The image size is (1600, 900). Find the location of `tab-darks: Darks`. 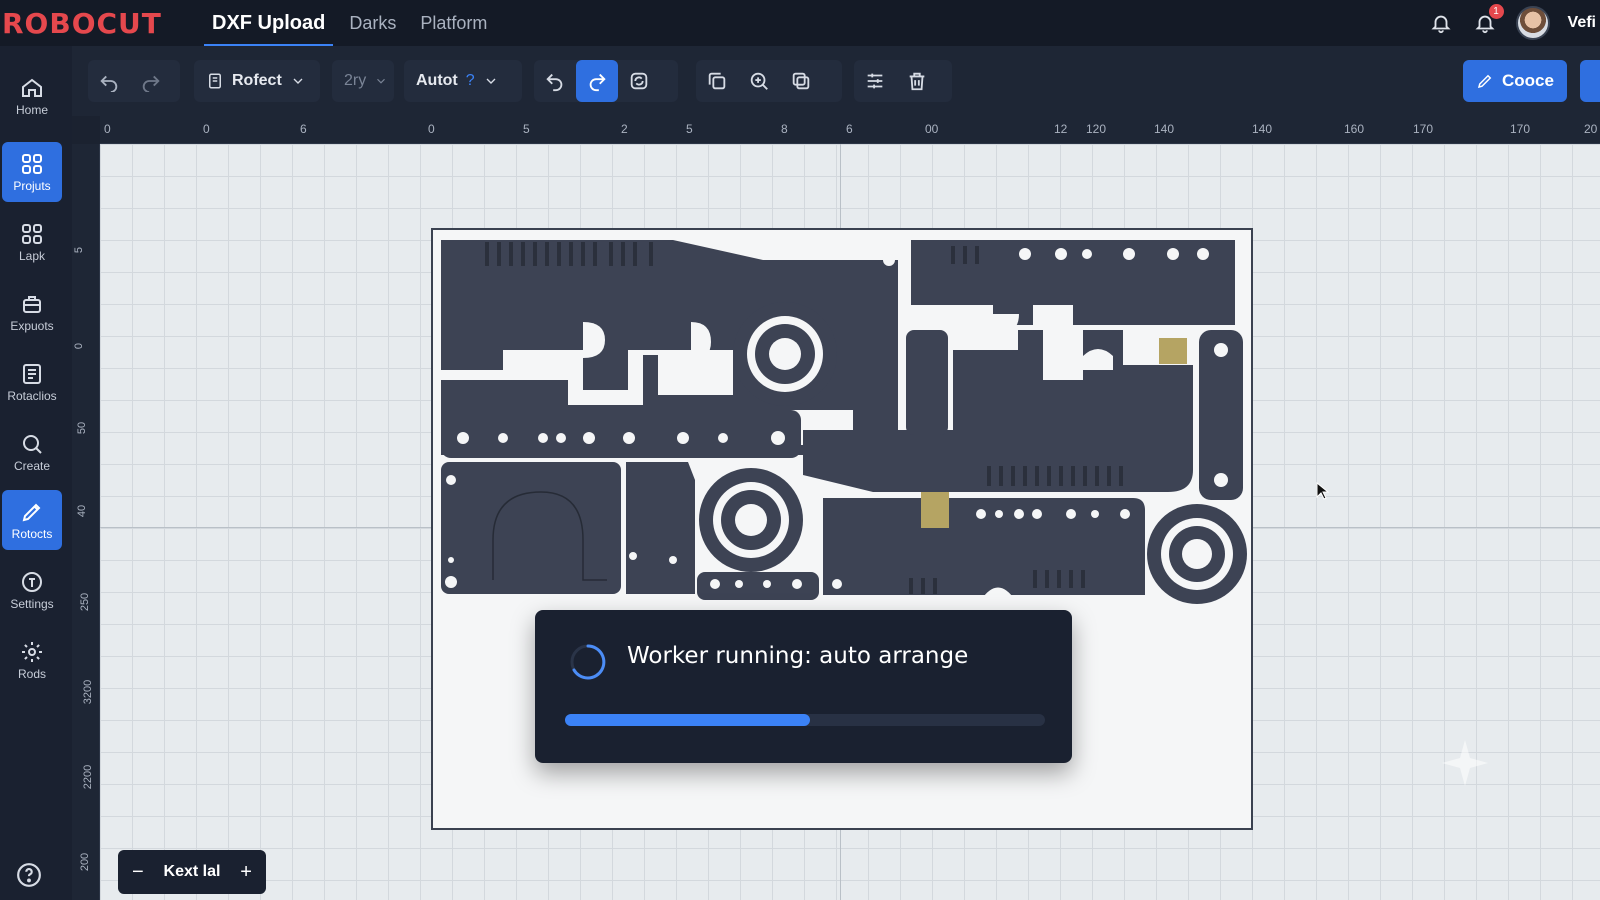

tab-darks: Darks is located at coordinates (372, 23).